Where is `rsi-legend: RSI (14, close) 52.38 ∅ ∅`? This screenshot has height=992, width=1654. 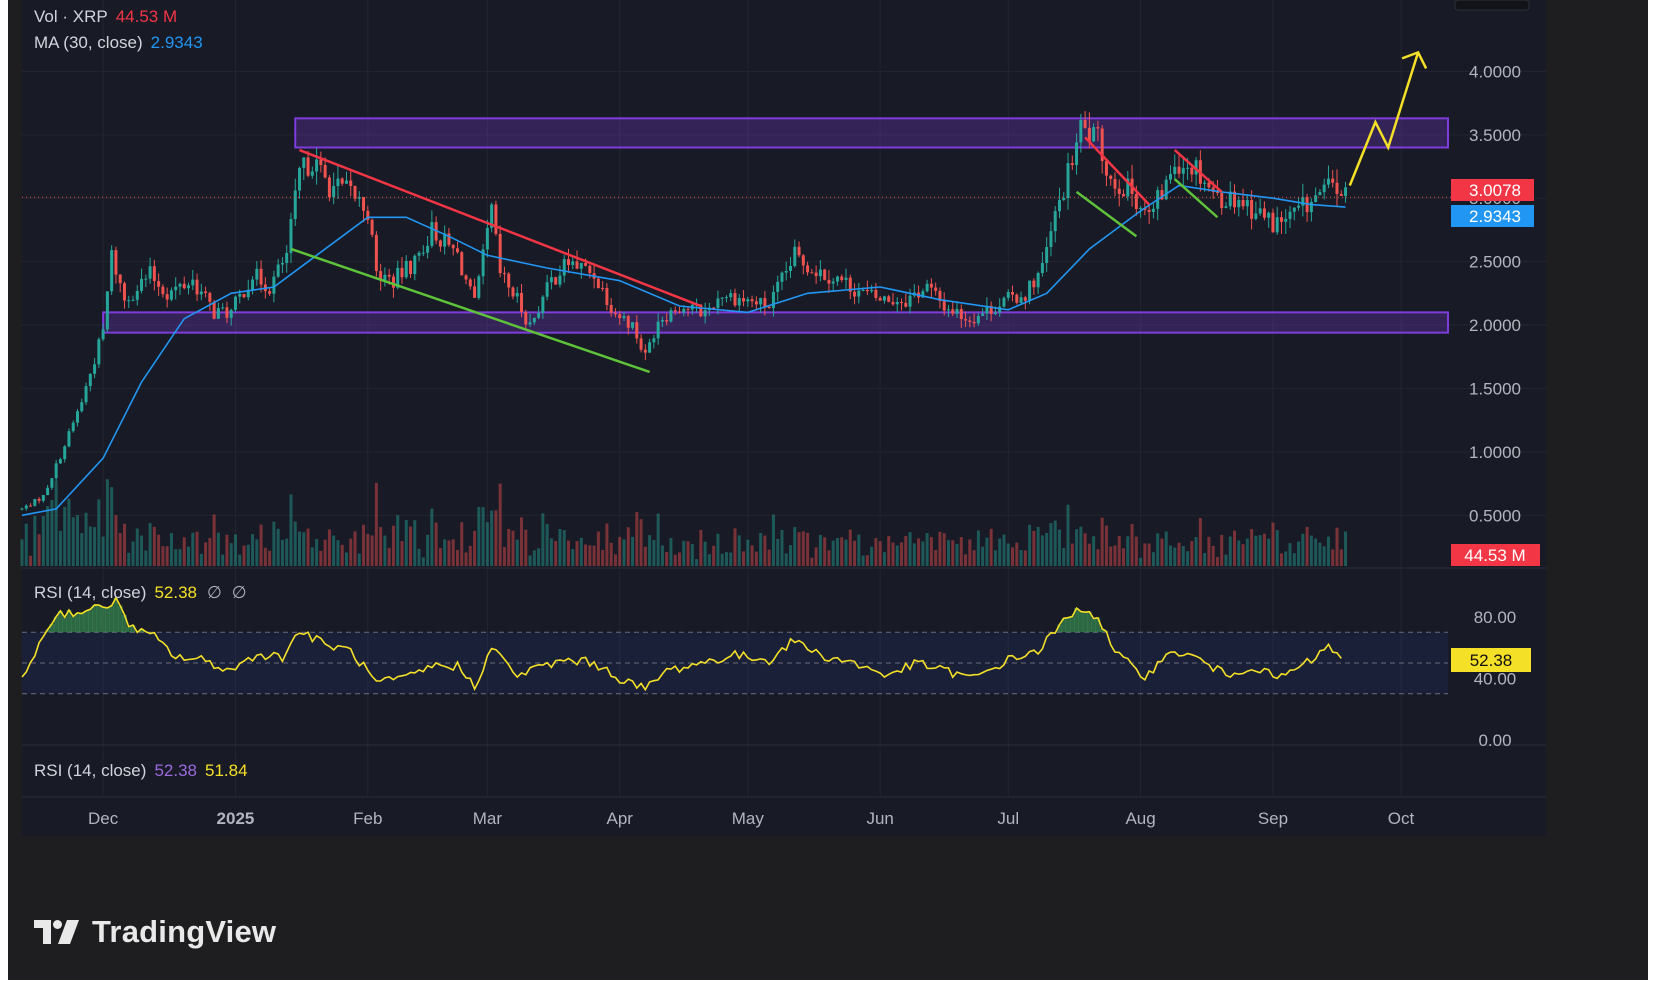 rsi-legend: RSI (14, close) 52.38 ∅ ∅ is located at coordinates (140, 592).